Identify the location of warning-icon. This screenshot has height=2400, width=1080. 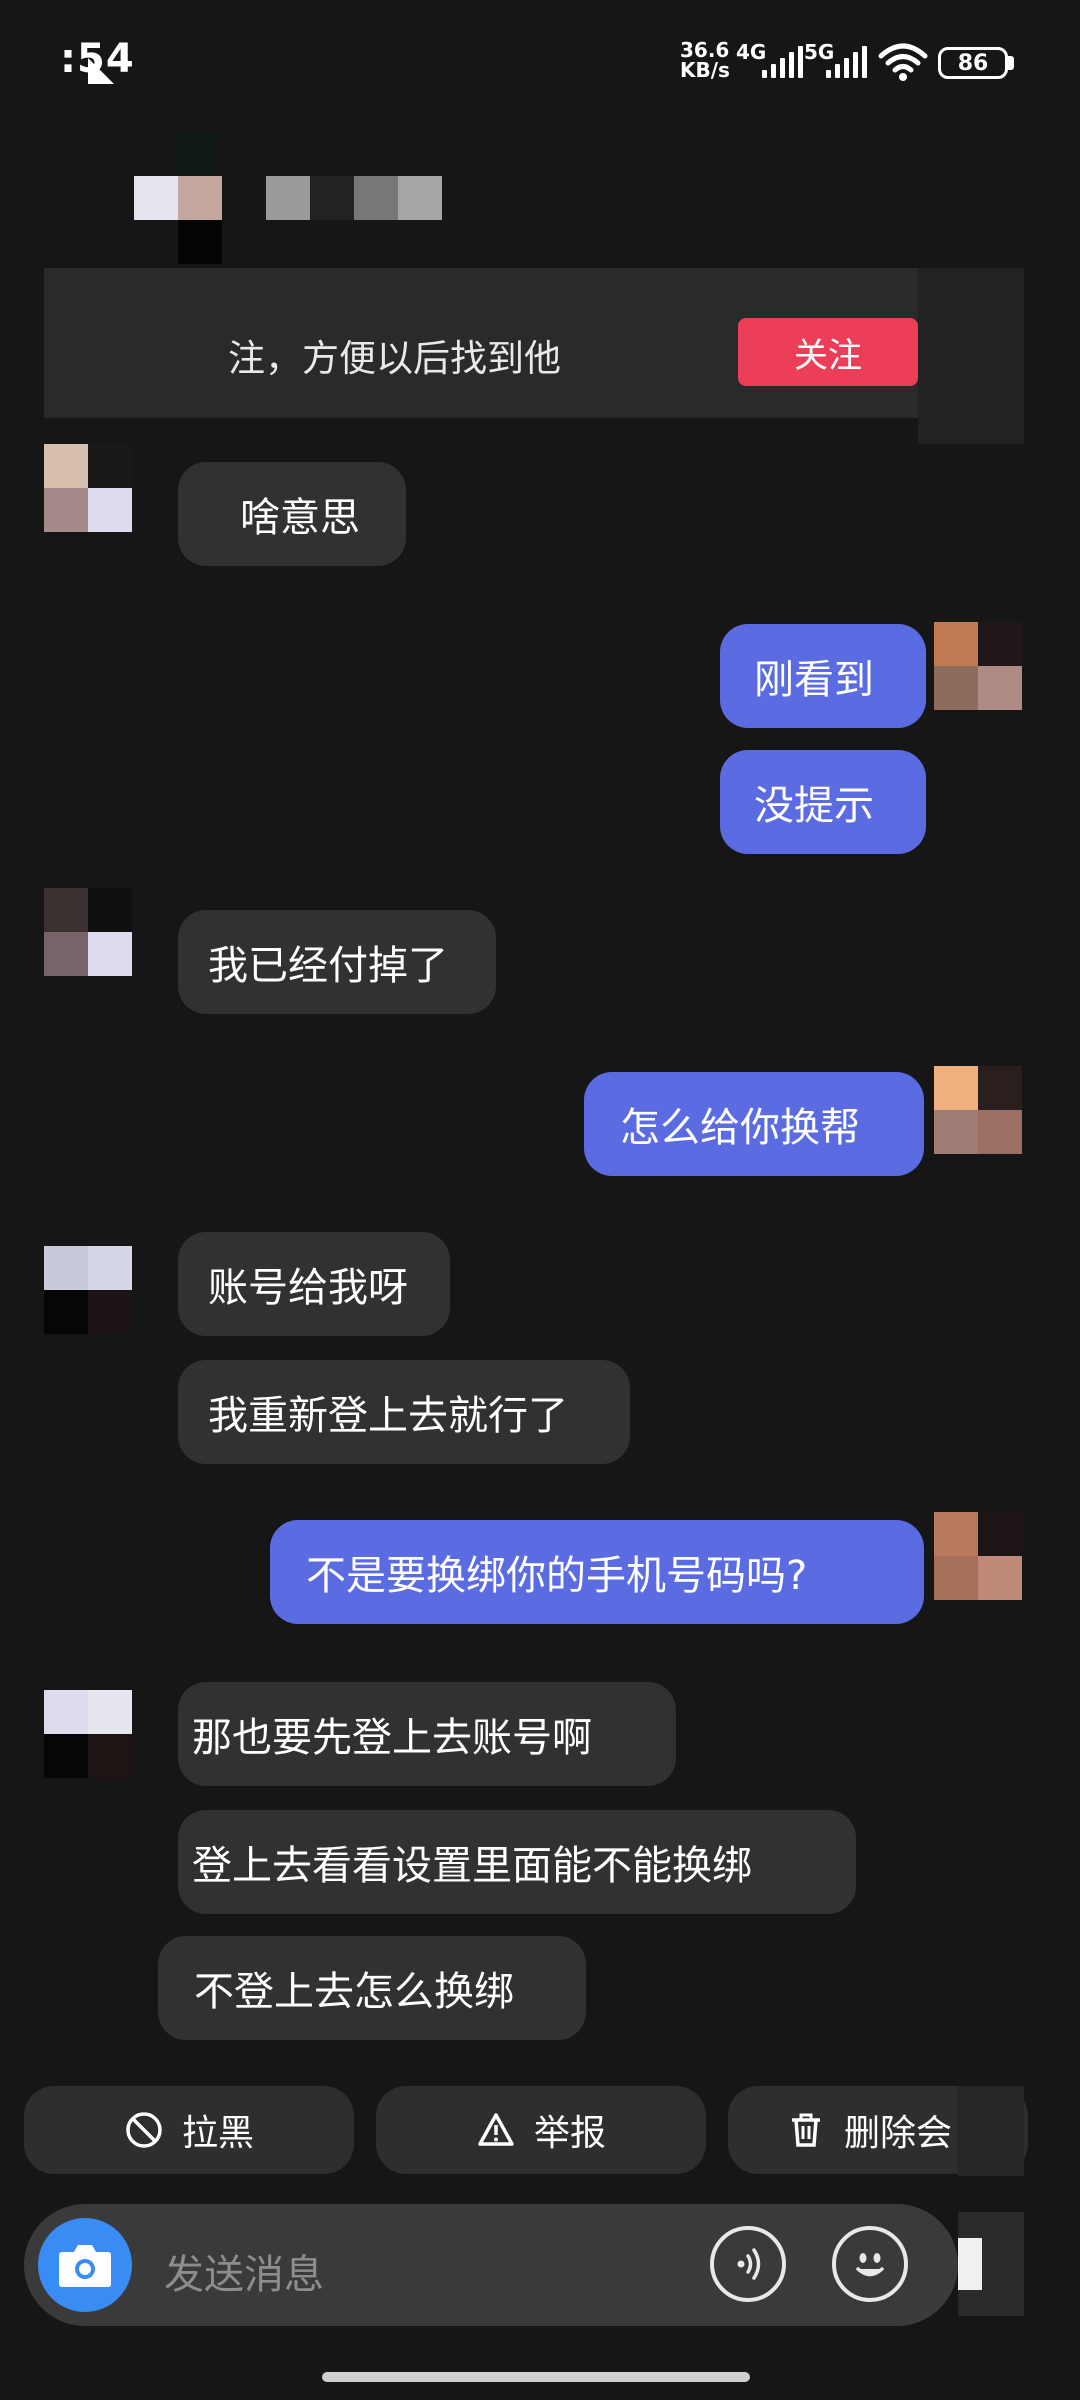
(496, 2129).